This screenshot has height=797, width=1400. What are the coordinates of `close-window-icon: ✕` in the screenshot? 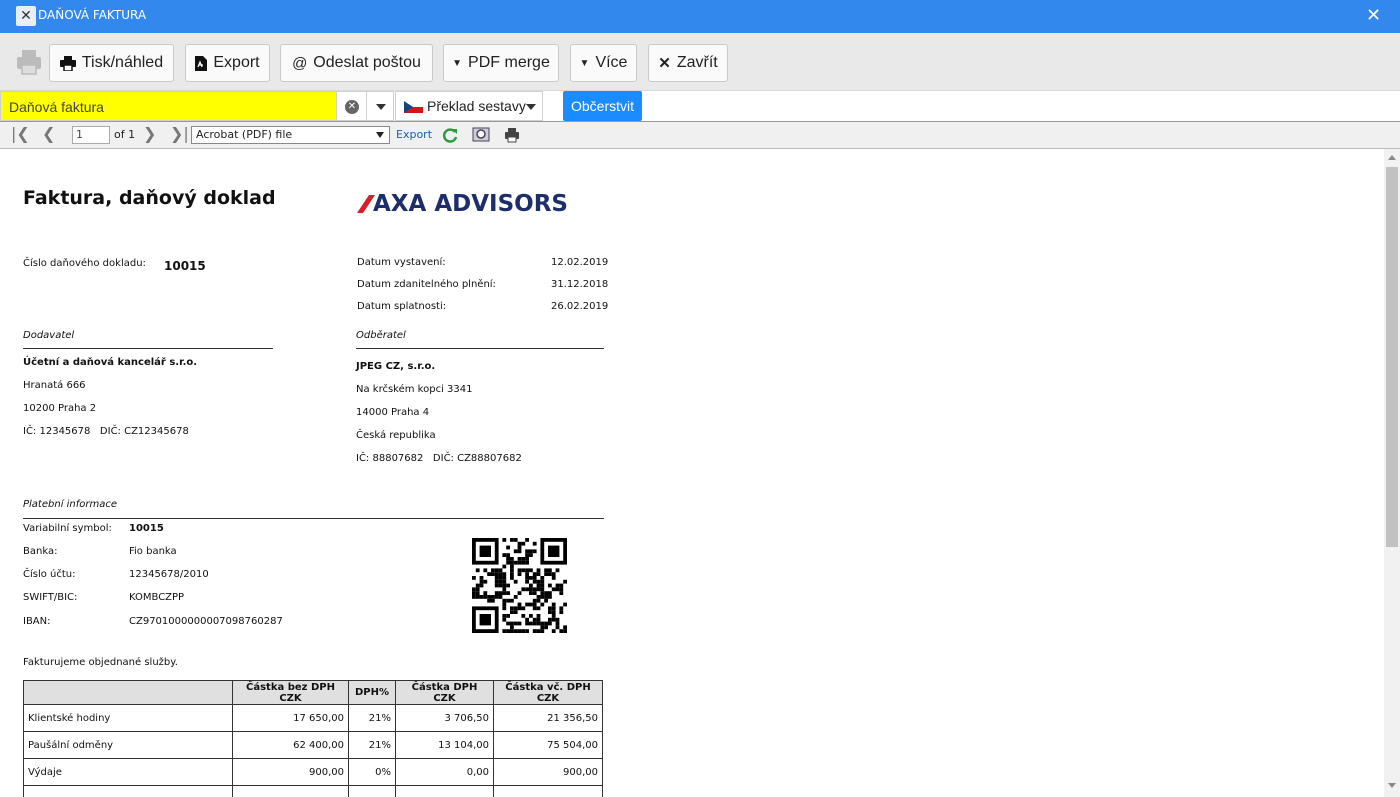 It's located at (1373, 16).